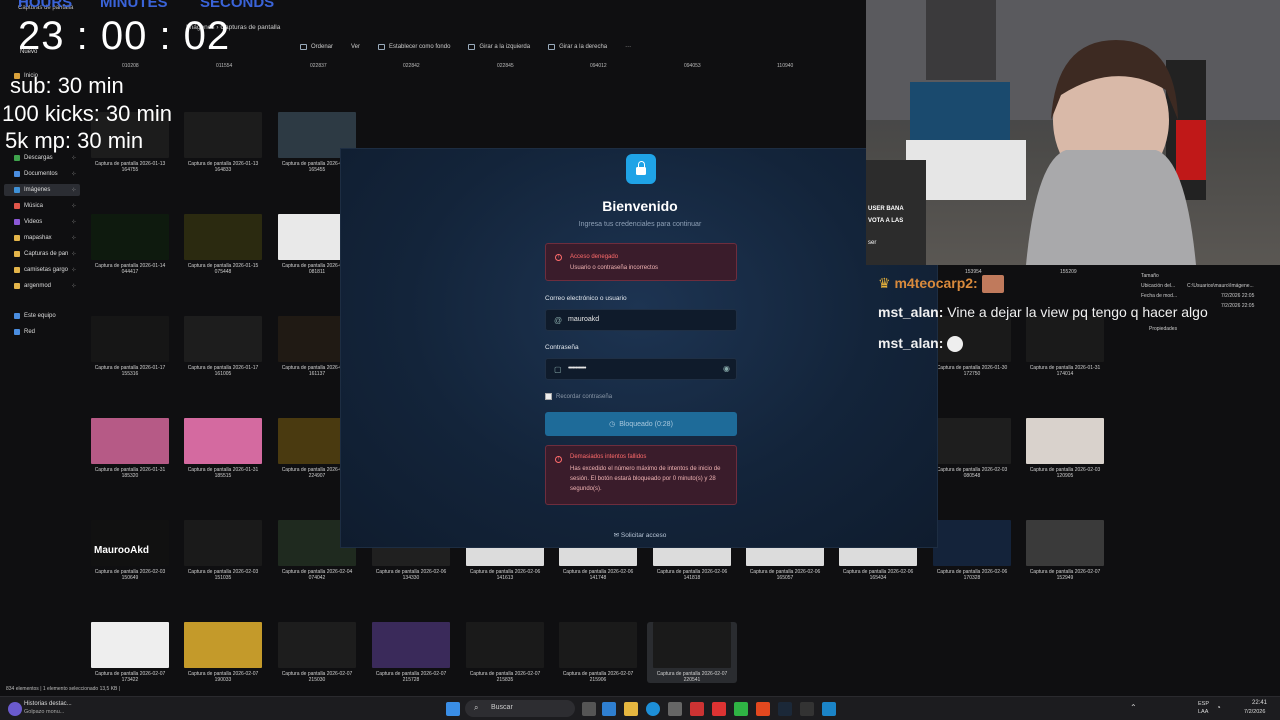 This screenshot has width=1280, height=720. I want to click on thumbnail-time: 155316, so click(130, 374).